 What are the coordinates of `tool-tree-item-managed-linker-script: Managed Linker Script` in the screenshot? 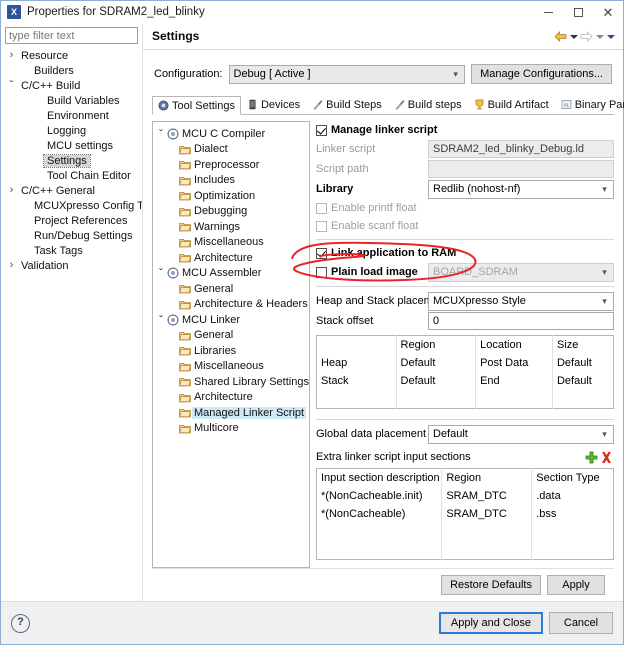 It's located at (231, 413).